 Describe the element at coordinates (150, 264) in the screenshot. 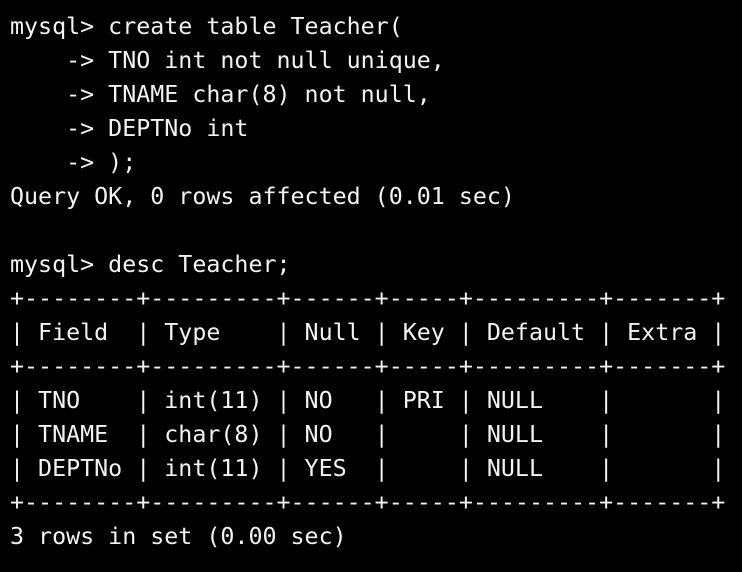

I see `prompt-desc-table: mysql> desc Teacher;` at that location.